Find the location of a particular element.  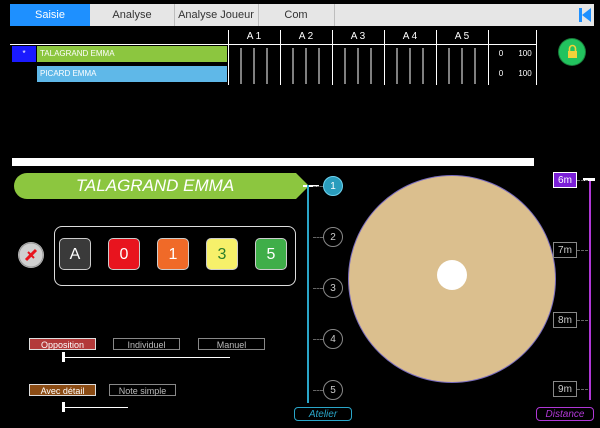

atelier-step-3: 3 is located at coordinates (333, 288).